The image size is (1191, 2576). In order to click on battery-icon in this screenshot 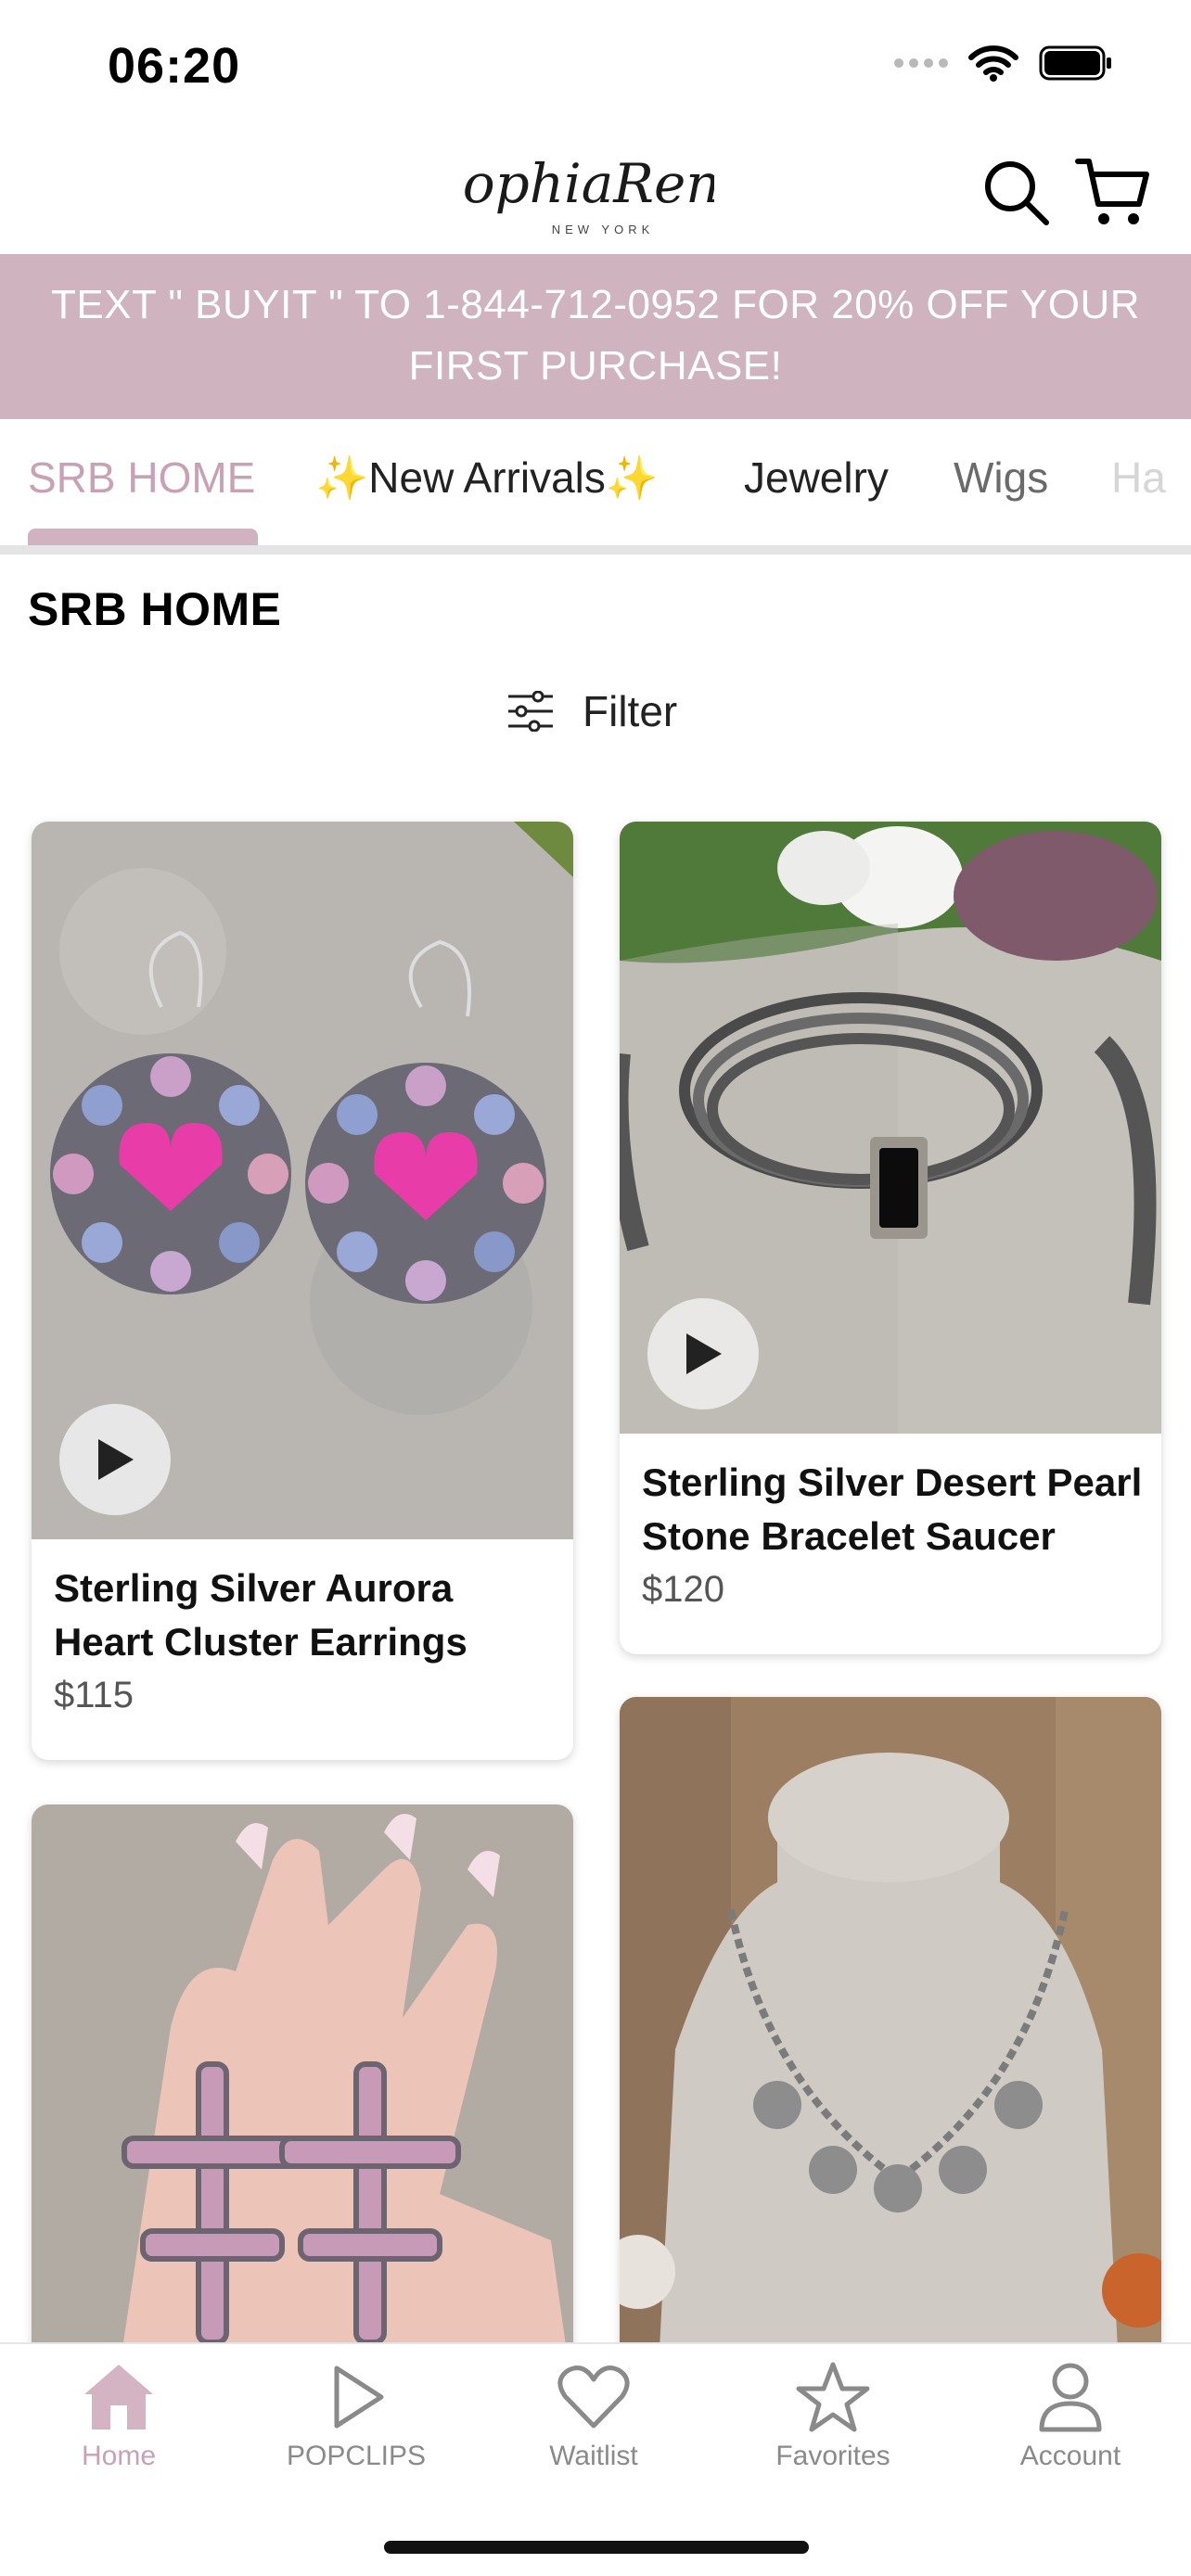, I will do `click(1075, 63)`.